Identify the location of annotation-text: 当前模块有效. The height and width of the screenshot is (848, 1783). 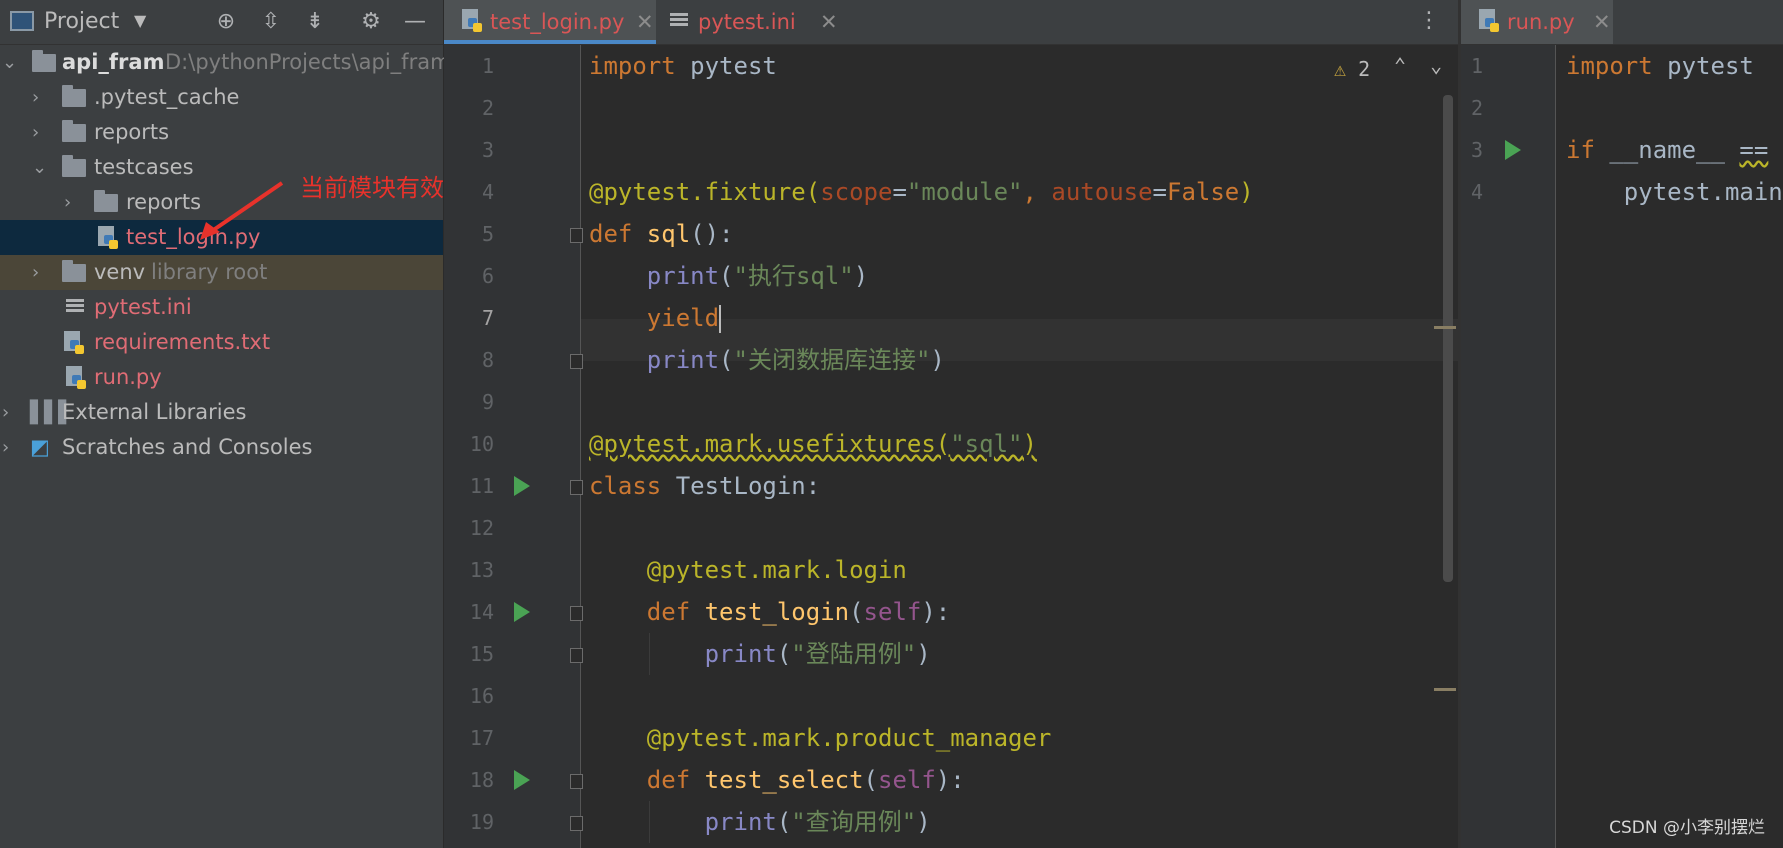
(372, 188).